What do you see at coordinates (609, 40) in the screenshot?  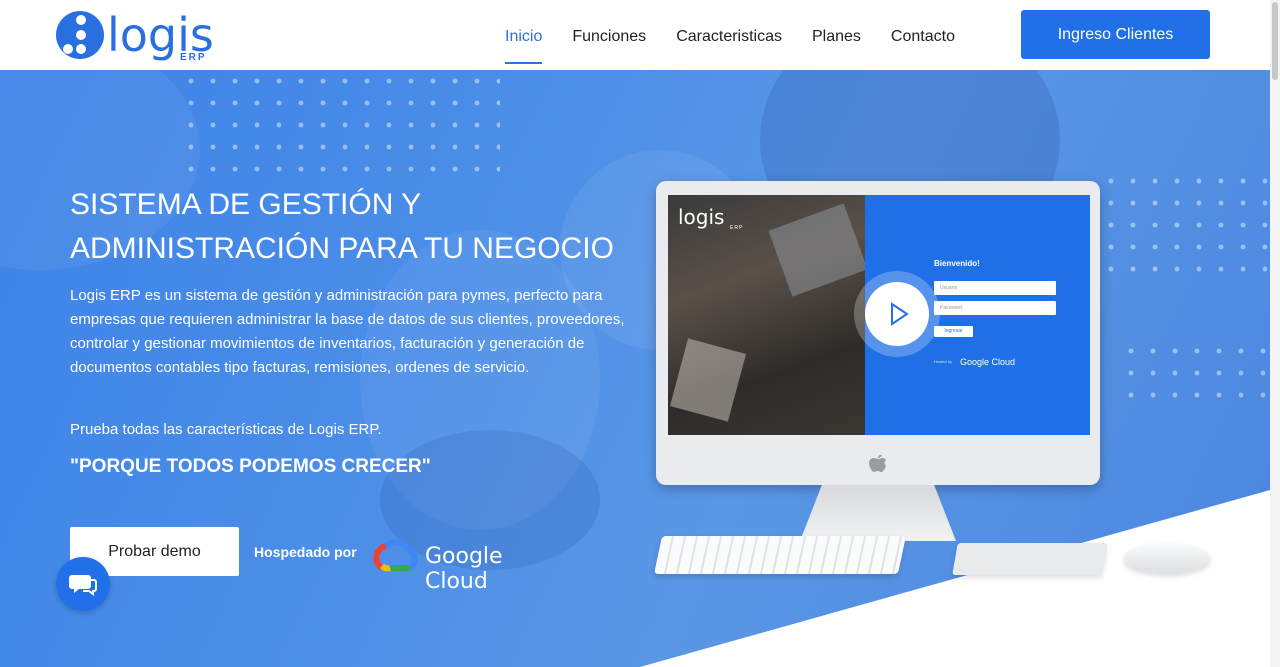 I see `nav-funciones: Funciones` at bounding box center [609, 40].